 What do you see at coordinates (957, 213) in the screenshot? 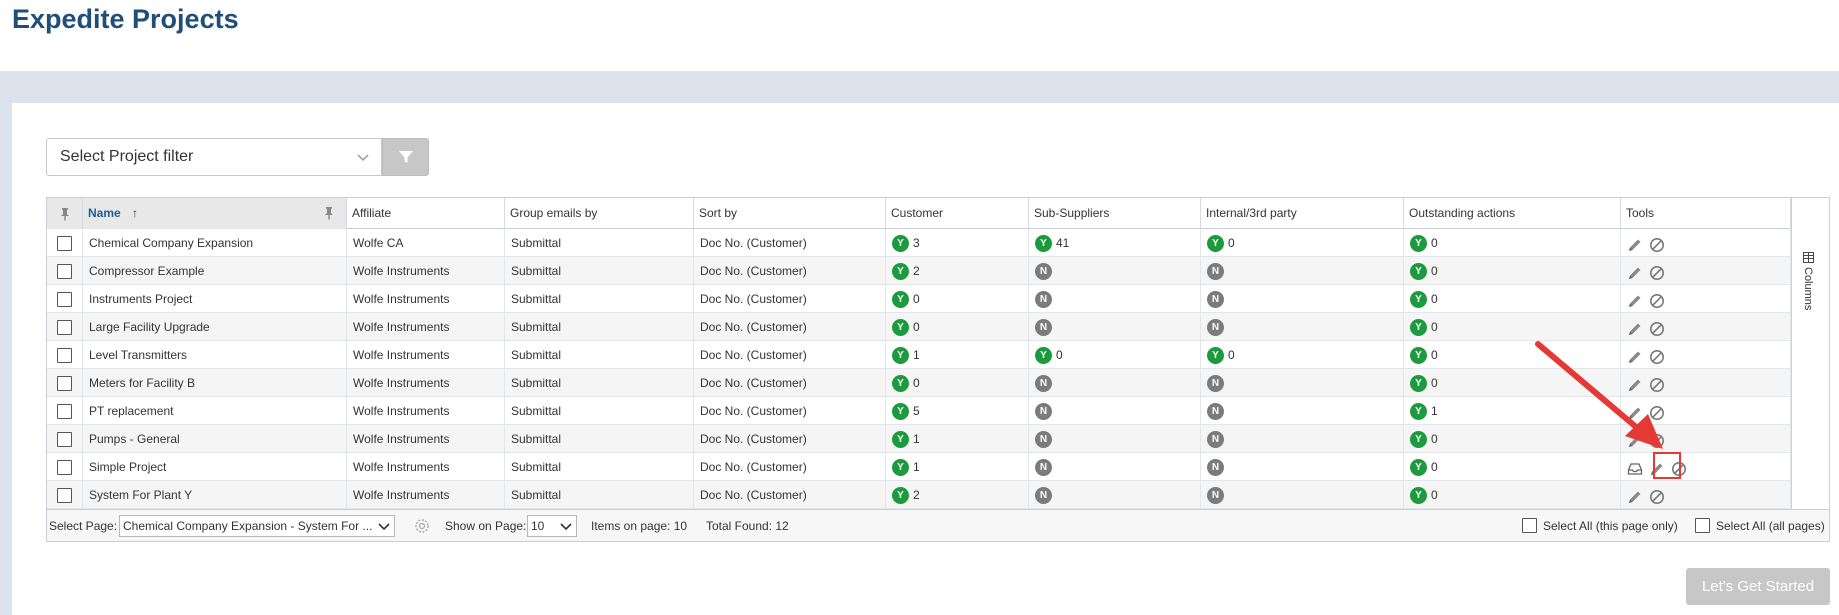
I see `header-customer: Customer` at bounding box center [957, 213].